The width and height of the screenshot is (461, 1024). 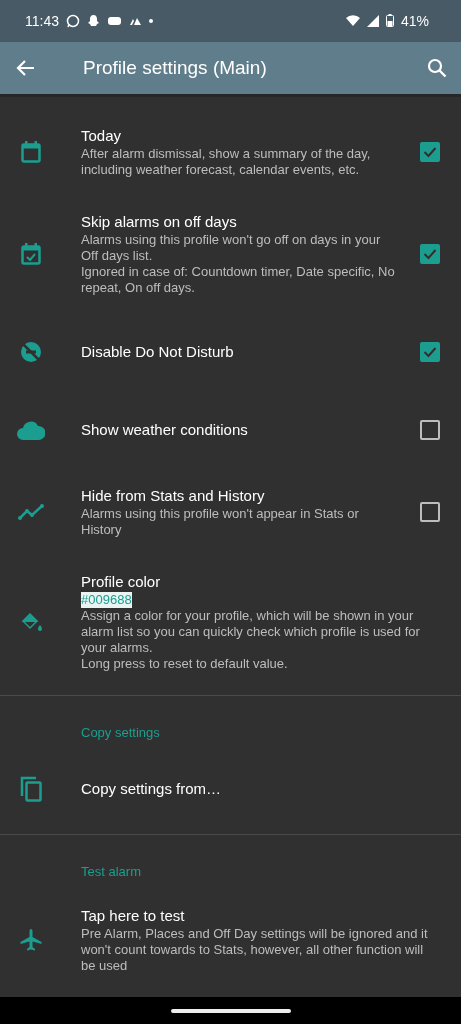 I want to click on chat-bubble-icon, so click(x=73, y=21).